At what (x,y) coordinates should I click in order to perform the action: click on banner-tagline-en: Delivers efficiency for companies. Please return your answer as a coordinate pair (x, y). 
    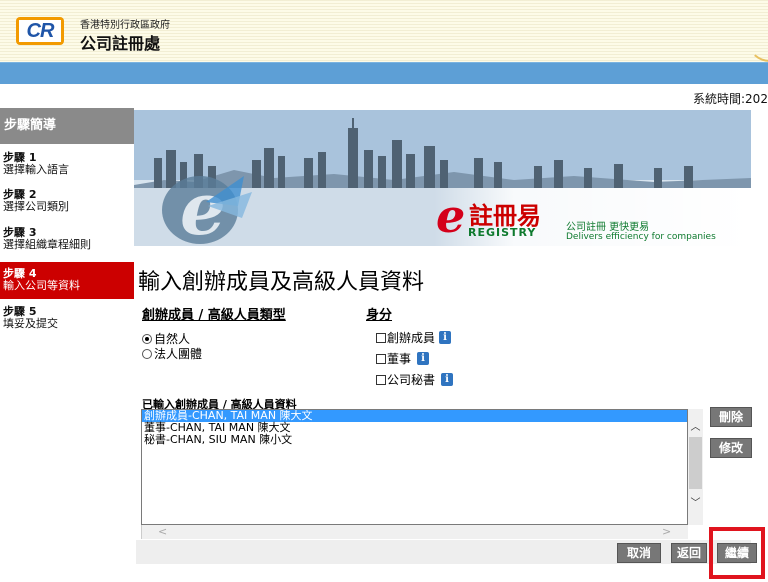
    Looking at the image, I should click on (641, 237).